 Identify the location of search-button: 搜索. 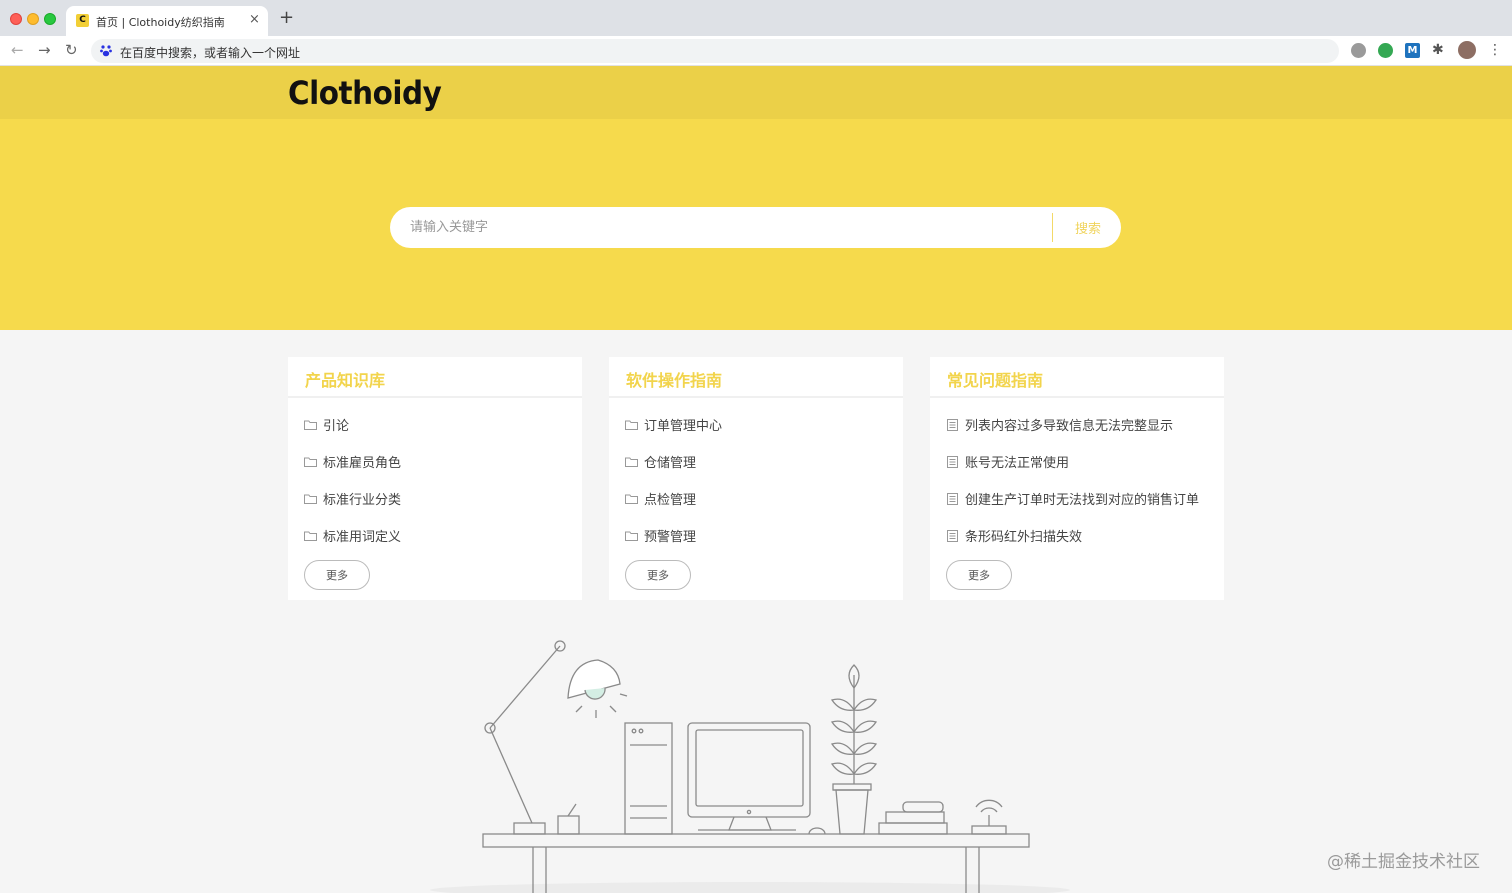
(1088, 227).